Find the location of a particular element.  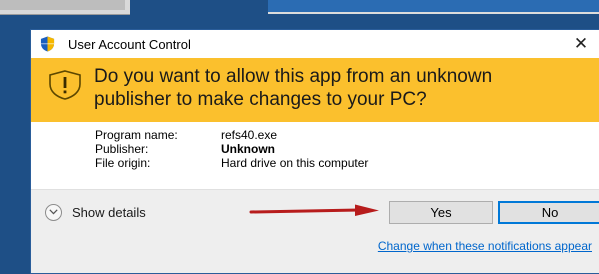

detail-value: Unknown is located at coordinates (248, 149).